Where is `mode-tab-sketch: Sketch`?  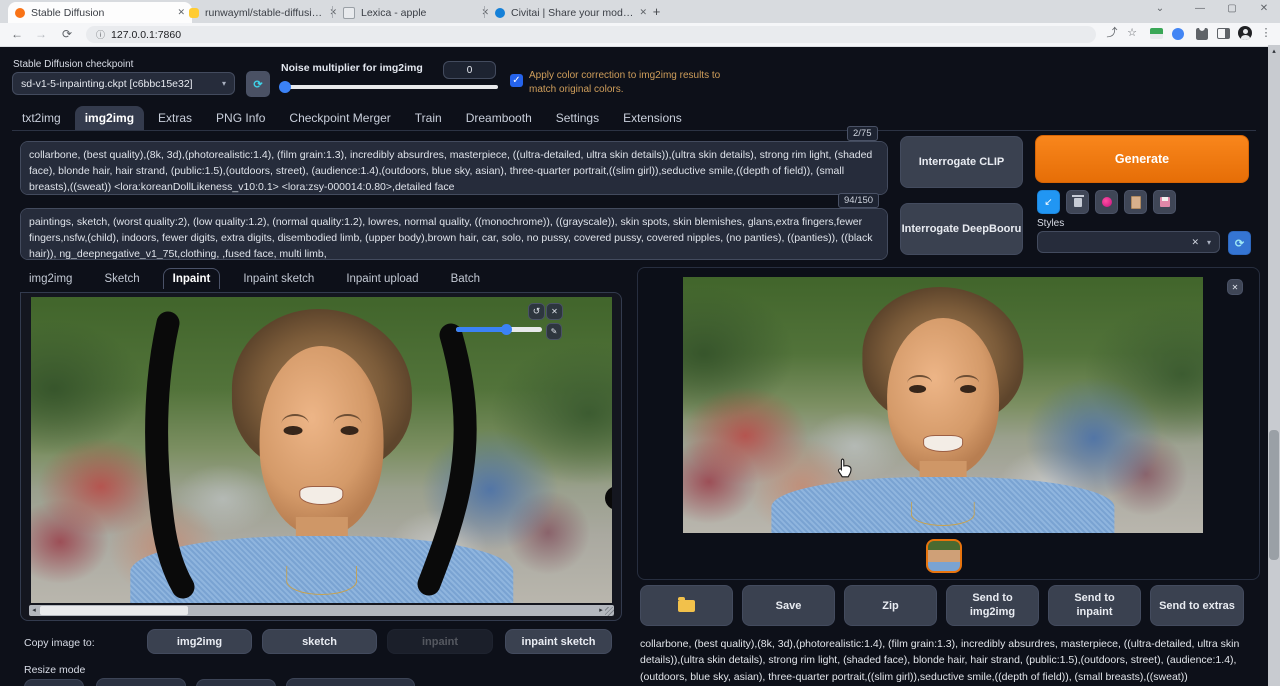
mode-tab-sketch: Sketch is located at coordinates (121, 279).